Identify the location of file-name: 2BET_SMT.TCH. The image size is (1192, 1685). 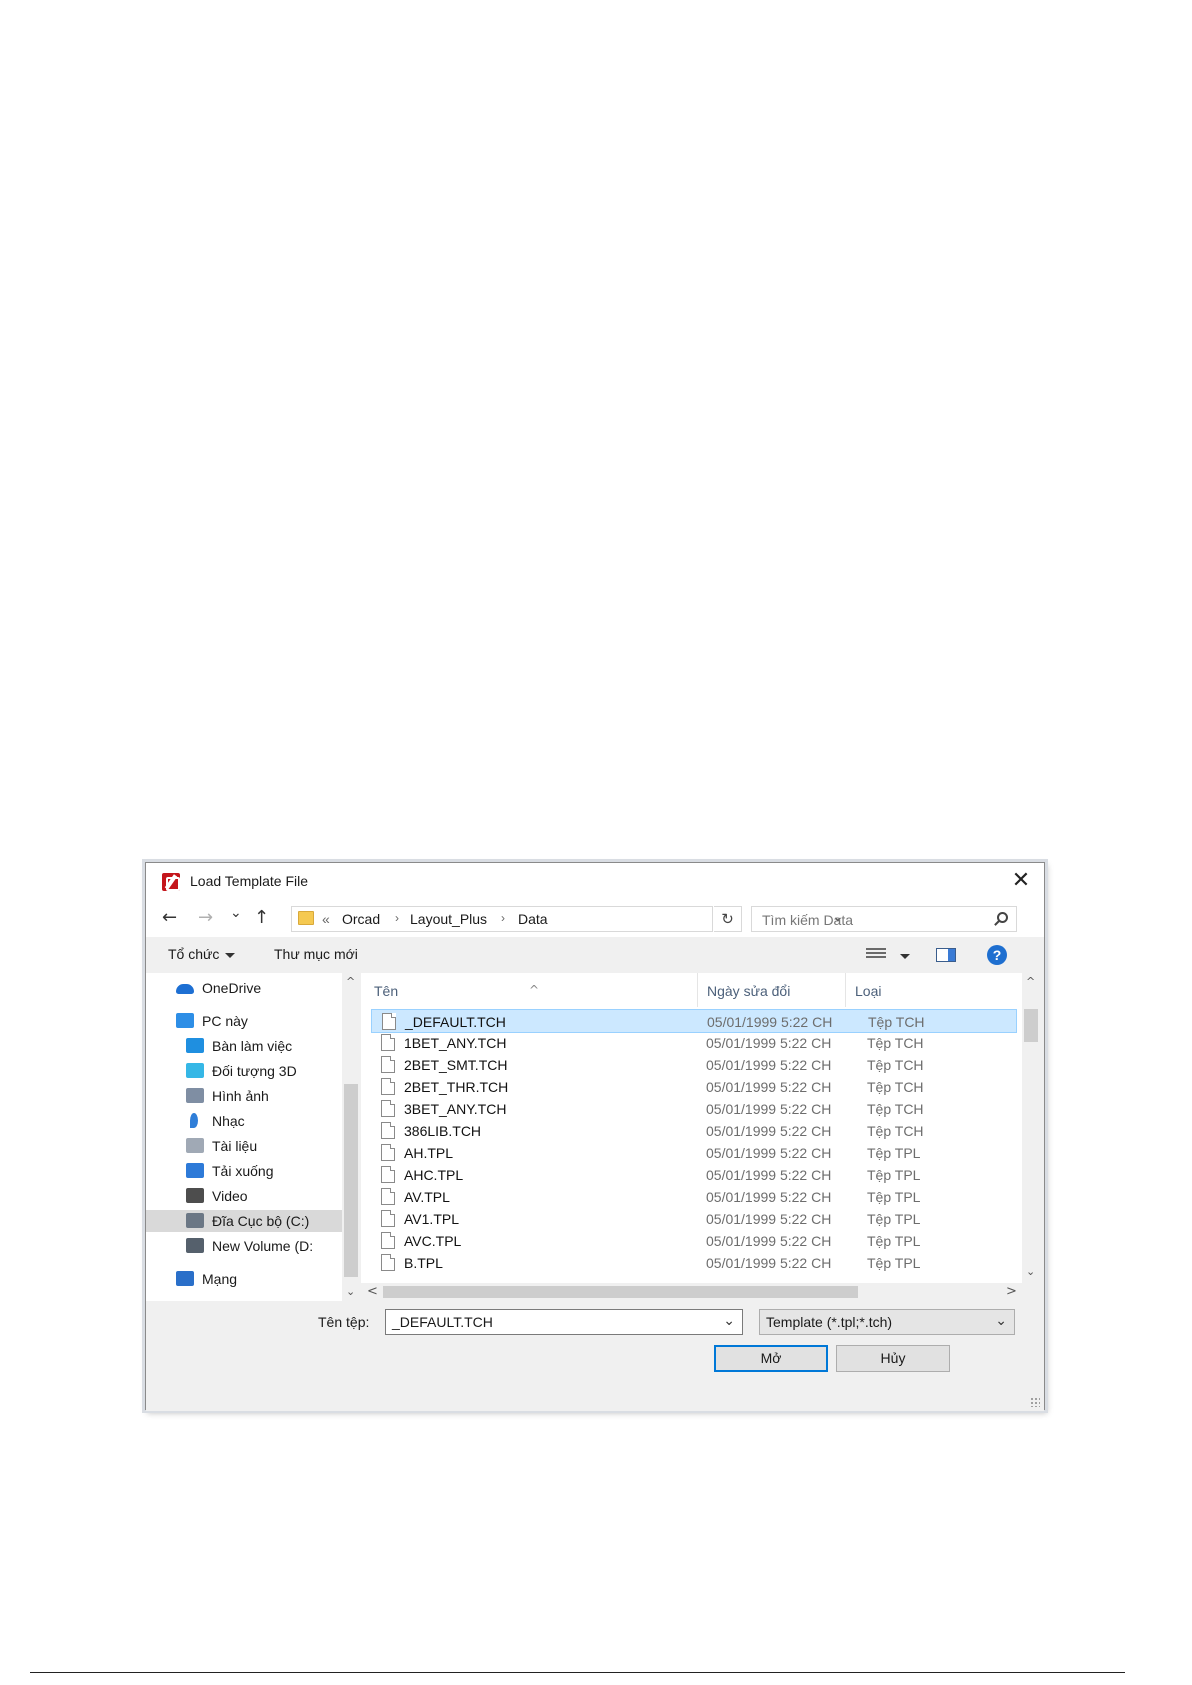
(456, 1065).